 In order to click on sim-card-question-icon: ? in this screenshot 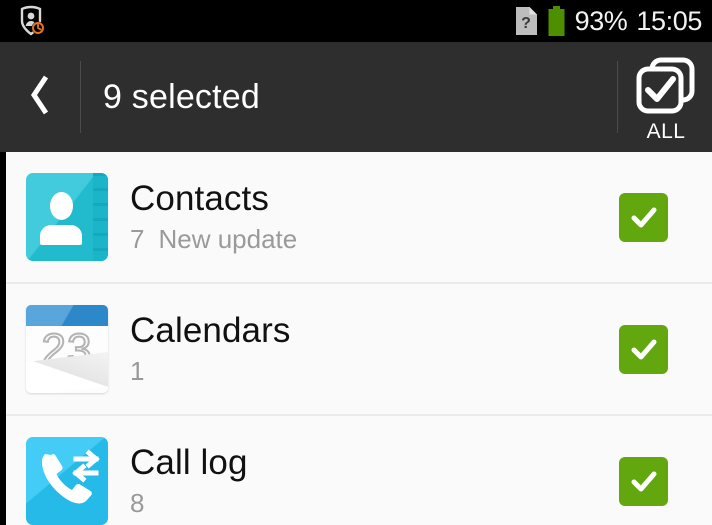, I will do `click(526, 21)`.